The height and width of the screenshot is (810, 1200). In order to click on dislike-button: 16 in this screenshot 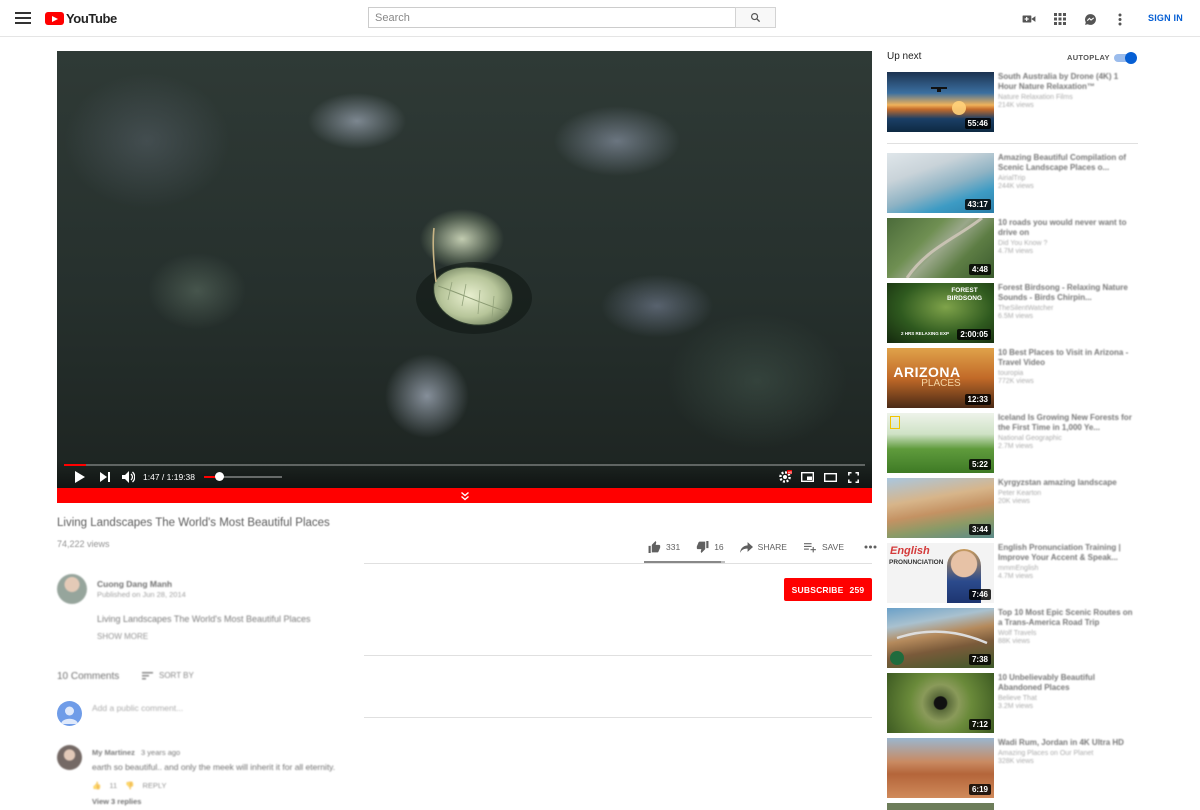, I will do `click(710, 547)`.